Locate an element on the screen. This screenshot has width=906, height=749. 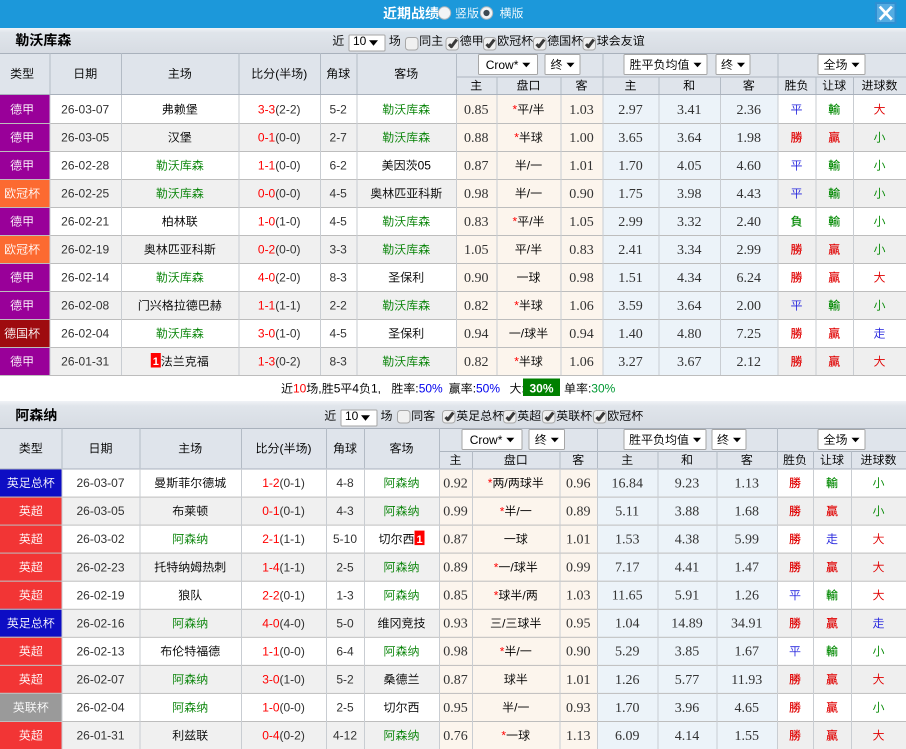
svg-text: 2.36 is located at coordinates (749, 110).